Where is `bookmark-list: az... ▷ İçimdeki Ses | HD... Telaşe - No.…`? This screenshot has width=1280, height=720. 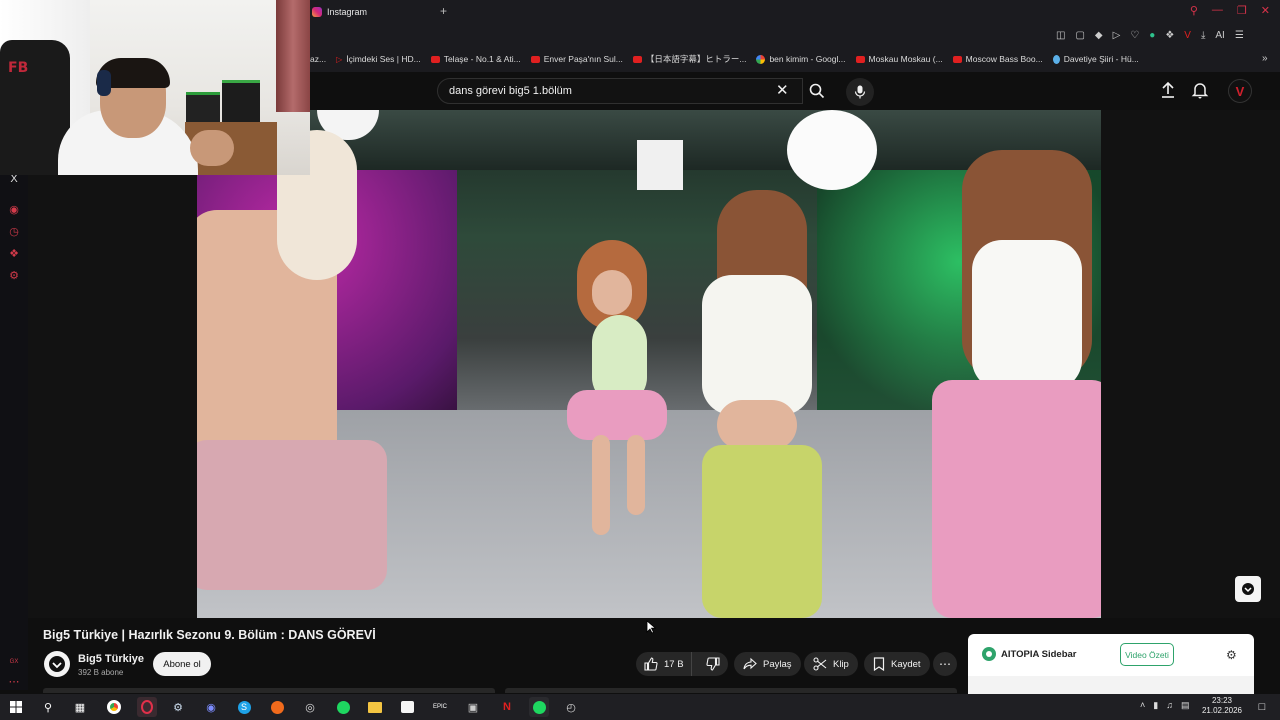 bookmark-list: az... ▷ İçimdeki Ses | HD... Telaşe - No.… is located at coordinates (724, 59).